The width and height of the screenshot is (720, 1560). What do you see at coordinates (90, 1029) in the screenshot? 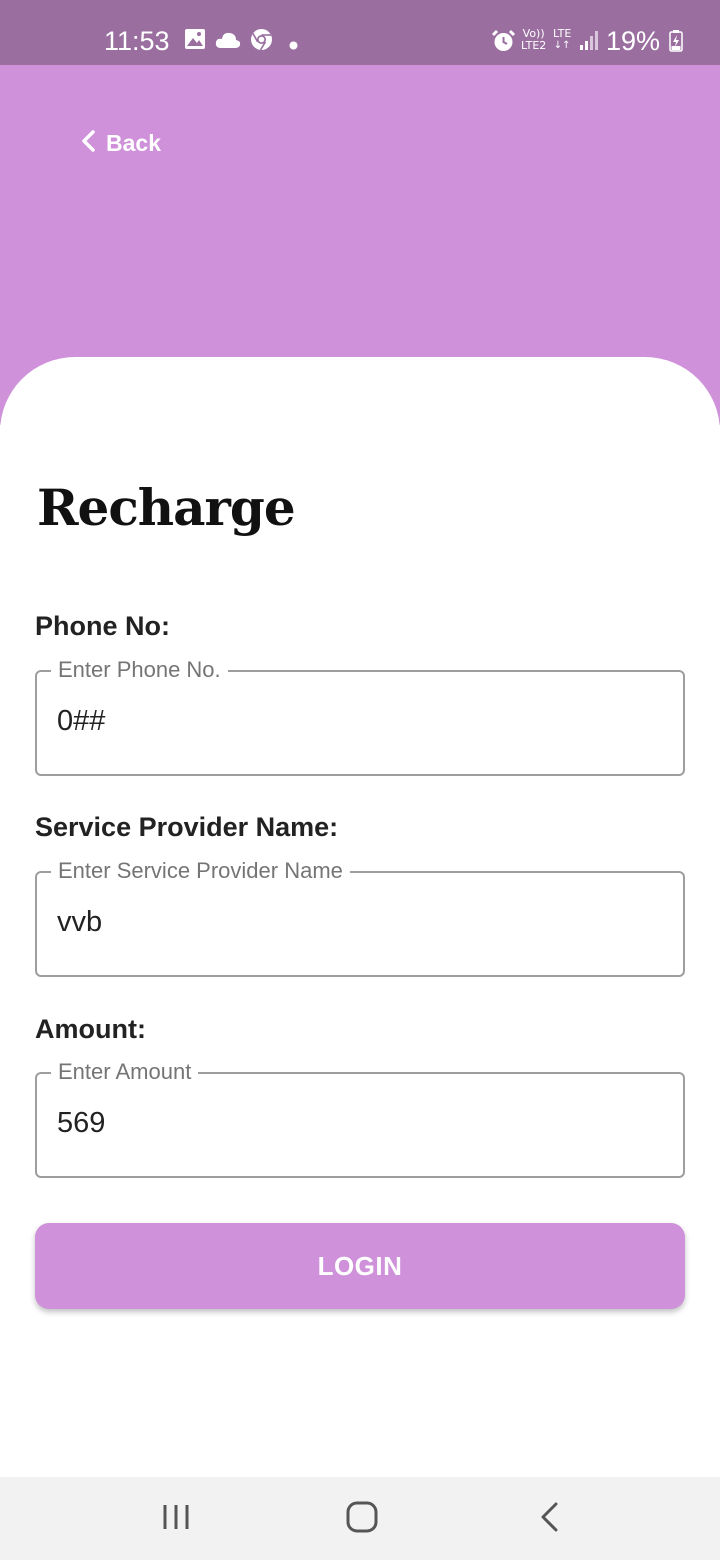
I see `amount-label: Amount:` at bounding box center [90, 1029].